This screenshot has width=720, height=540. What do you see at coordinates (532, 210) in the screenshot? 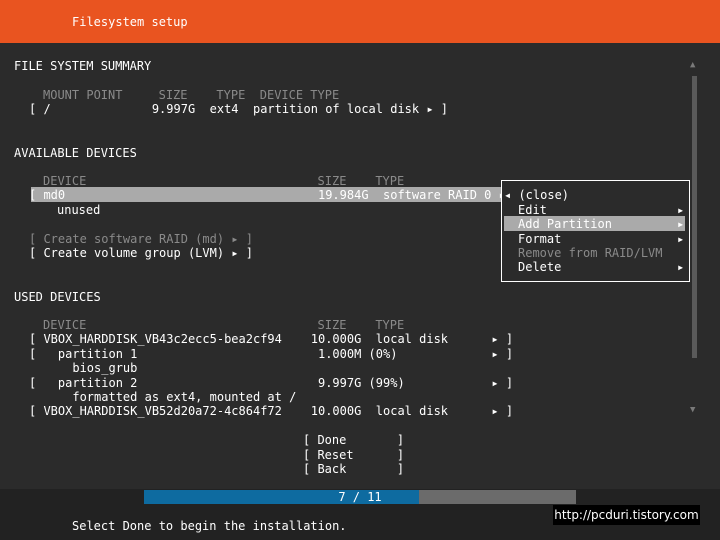
I see `menu-item-edit: Edit` at bounding box center [532, 210].